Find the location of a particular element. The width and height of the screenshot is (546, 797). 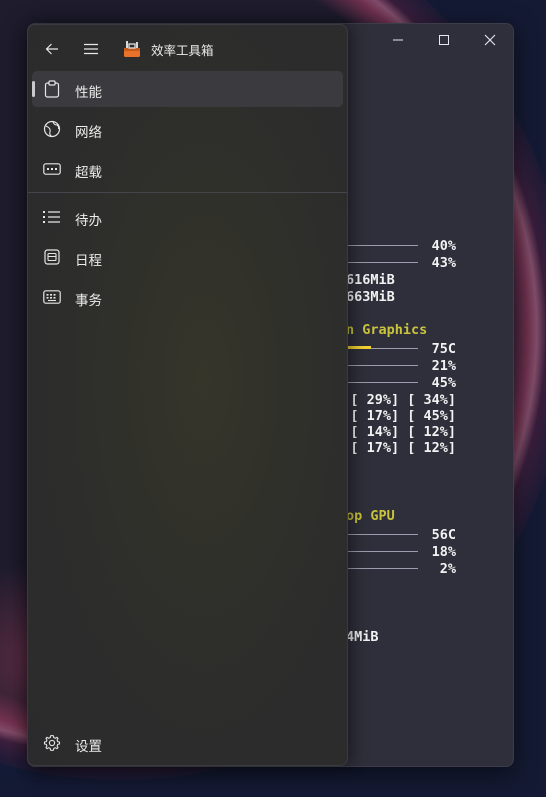

dgpu-util-bar is located at coordinates (382, 551).